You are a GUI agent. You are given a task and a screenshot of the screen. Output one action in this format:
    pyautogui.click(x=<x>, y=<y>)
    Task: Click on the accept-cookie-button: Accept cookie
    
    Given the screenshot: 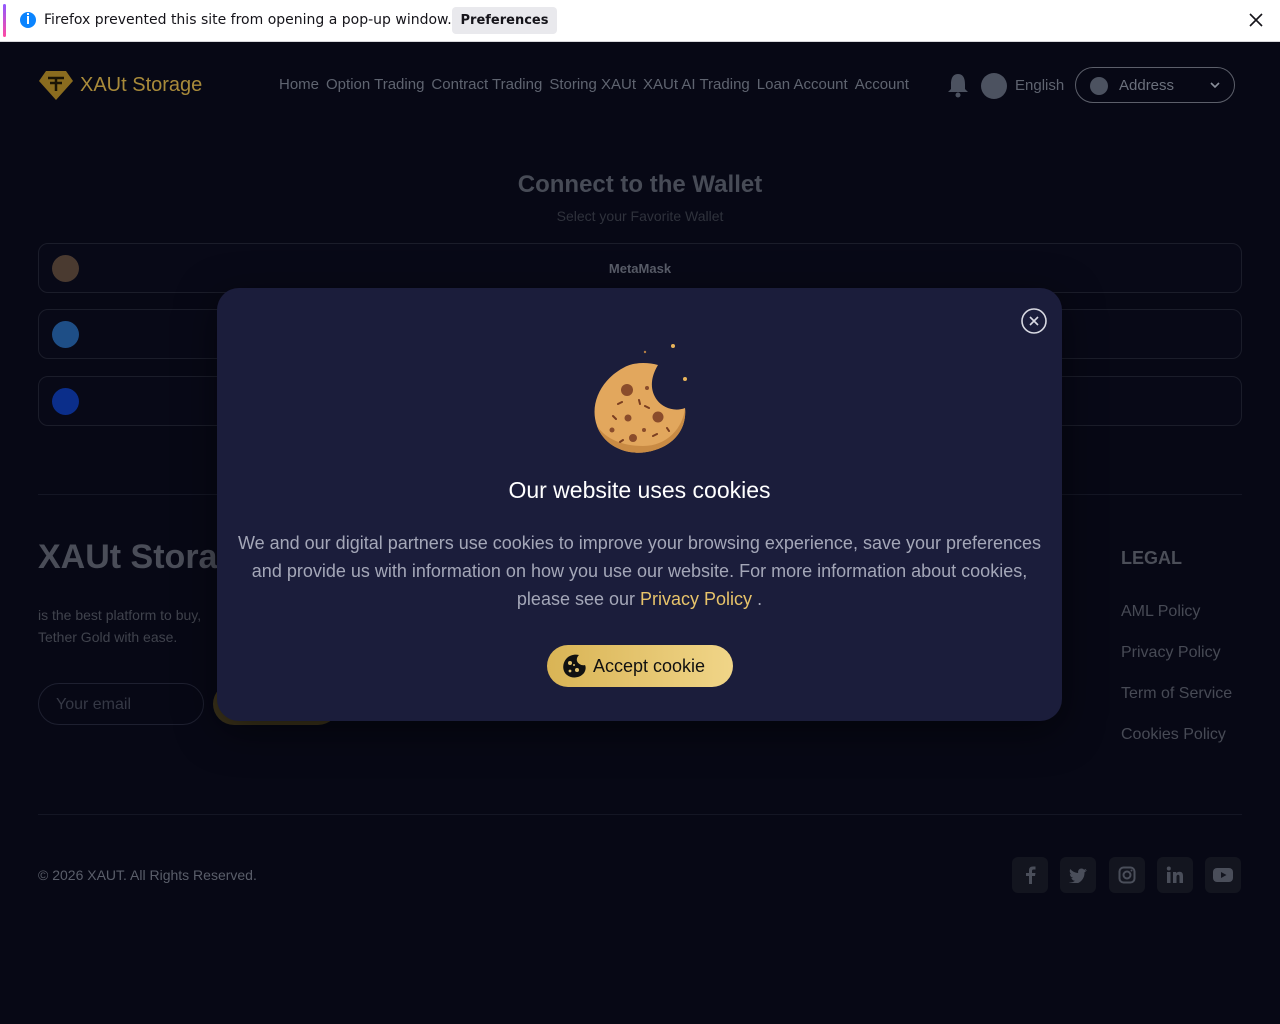 What is the action you would take?
    pyautogui.click(x=640, y=666)
    